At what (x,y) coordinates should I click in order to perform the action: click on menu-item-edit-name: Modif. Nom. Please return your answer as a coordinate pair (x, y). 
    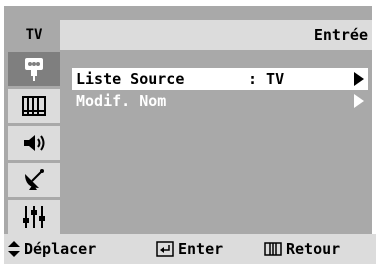
    Looking at the image, I should click on (220, 101).